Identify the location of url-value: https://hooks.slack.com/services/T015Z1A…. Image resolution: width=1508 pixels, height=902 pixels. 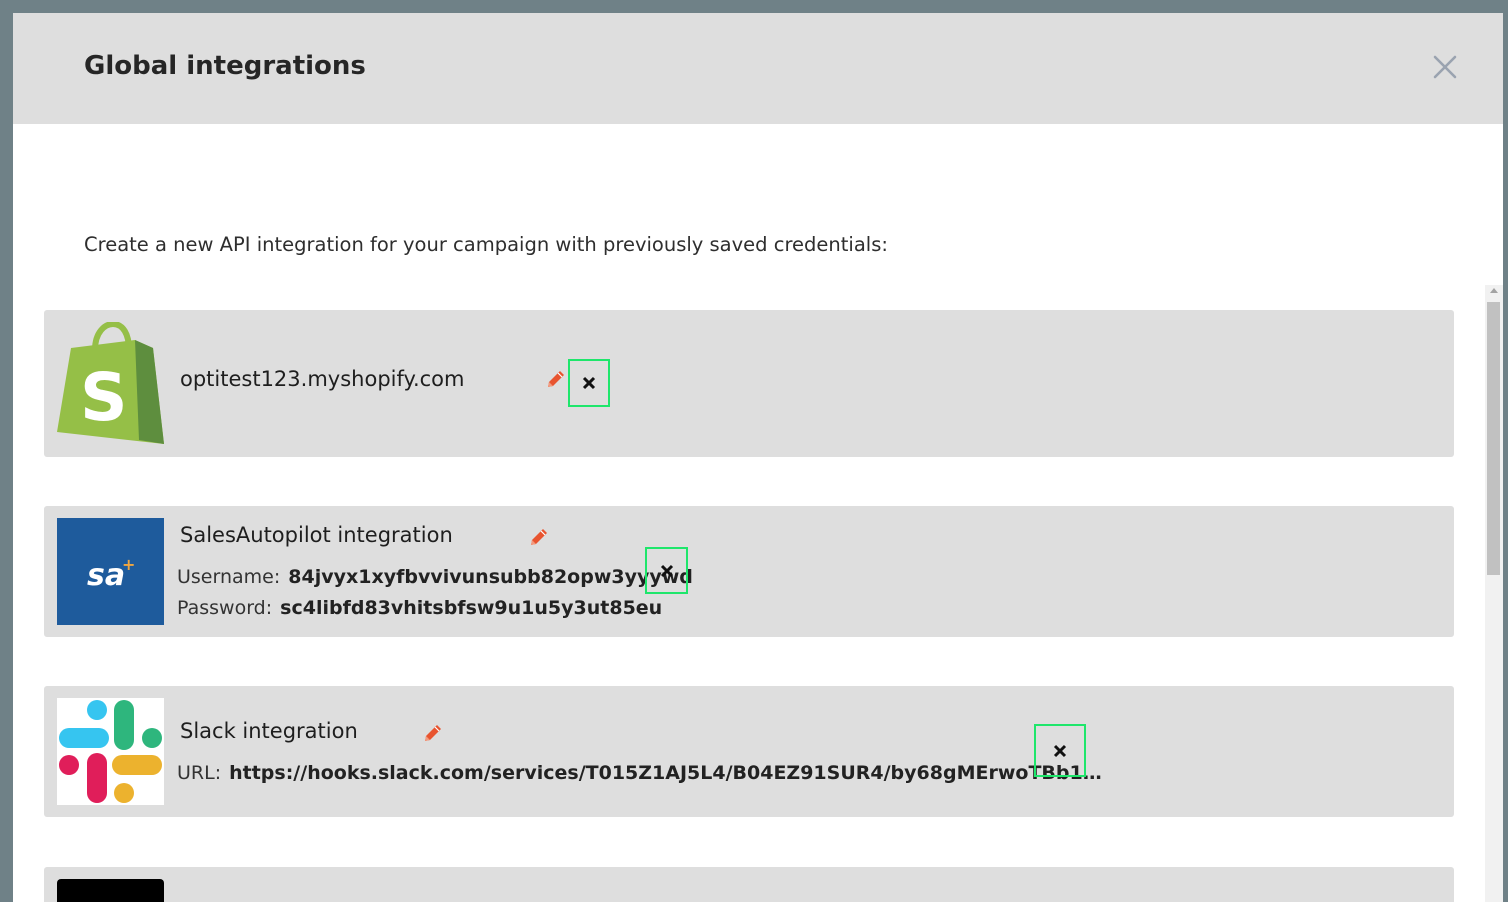
(665, 773).